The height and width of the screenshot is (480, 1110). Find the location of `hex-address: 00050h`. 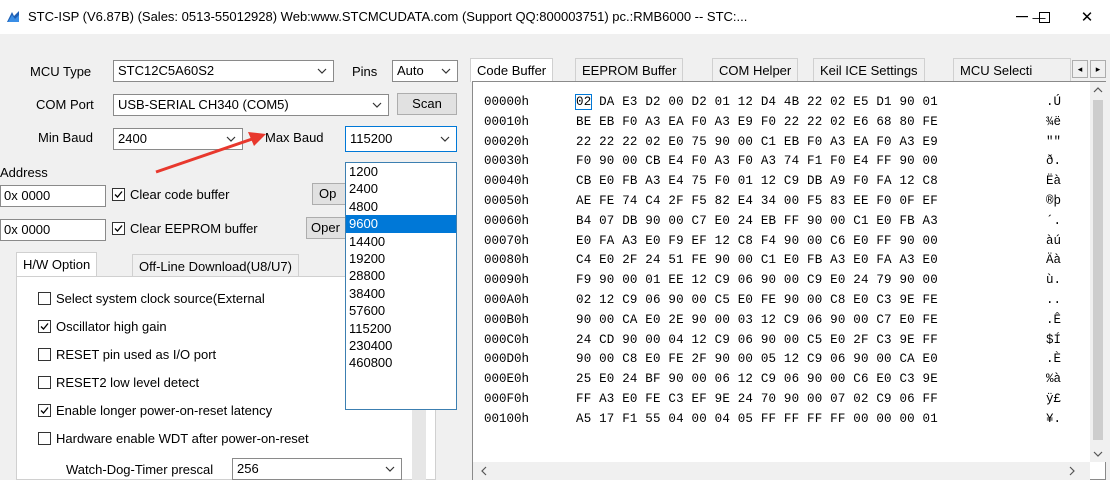

hex-address: 00050h is located at coordinates (507, 201).